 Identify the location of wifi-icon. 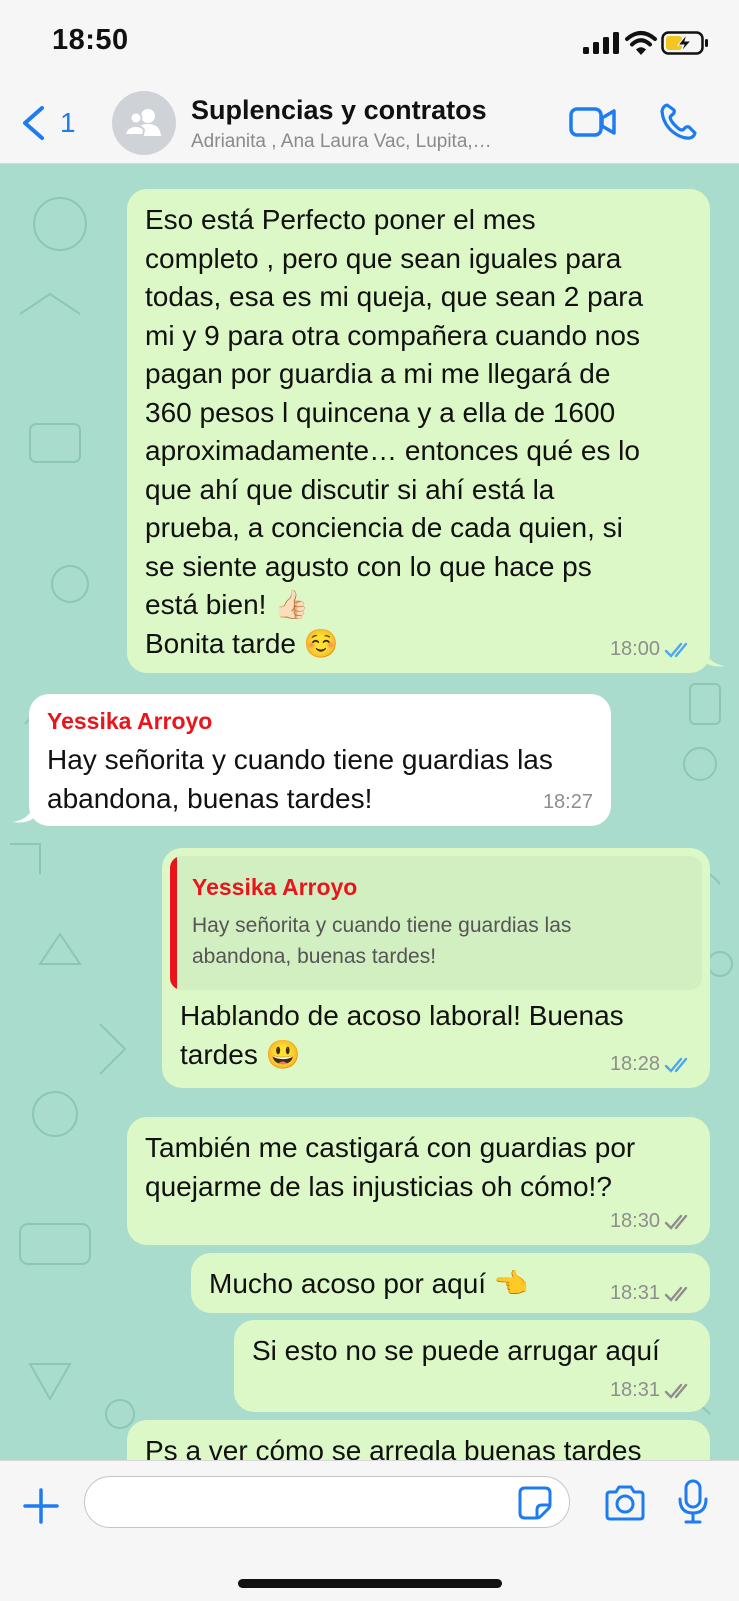
(641, 43).